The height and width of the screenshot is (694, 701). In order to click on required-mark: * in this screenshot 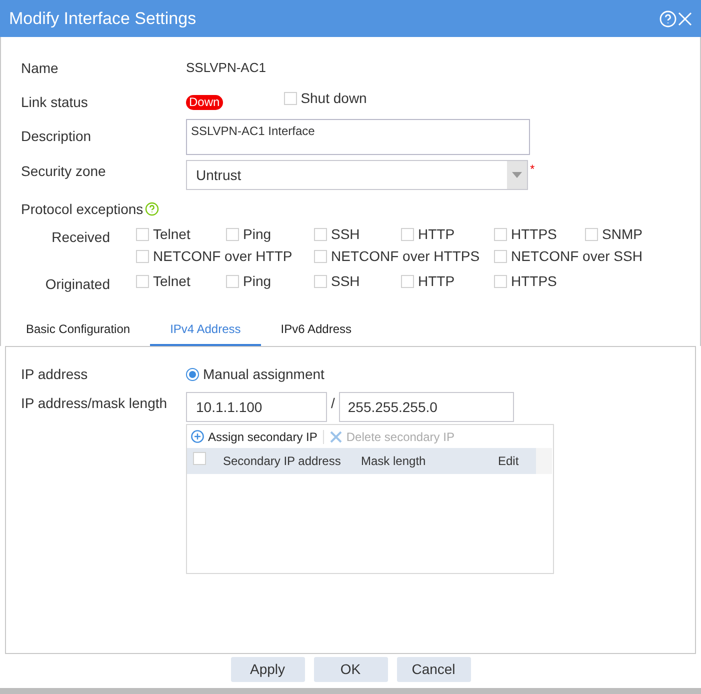, I will do `click(532, 169)`.